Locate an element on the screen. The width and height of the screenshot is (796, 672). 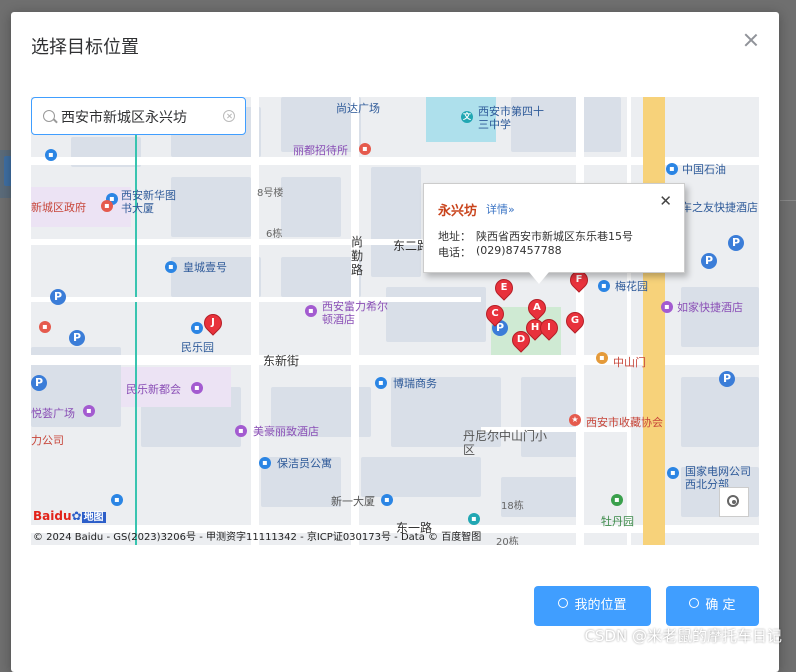
poi-label: 尚达广场 is located at coordinates (358, 108).